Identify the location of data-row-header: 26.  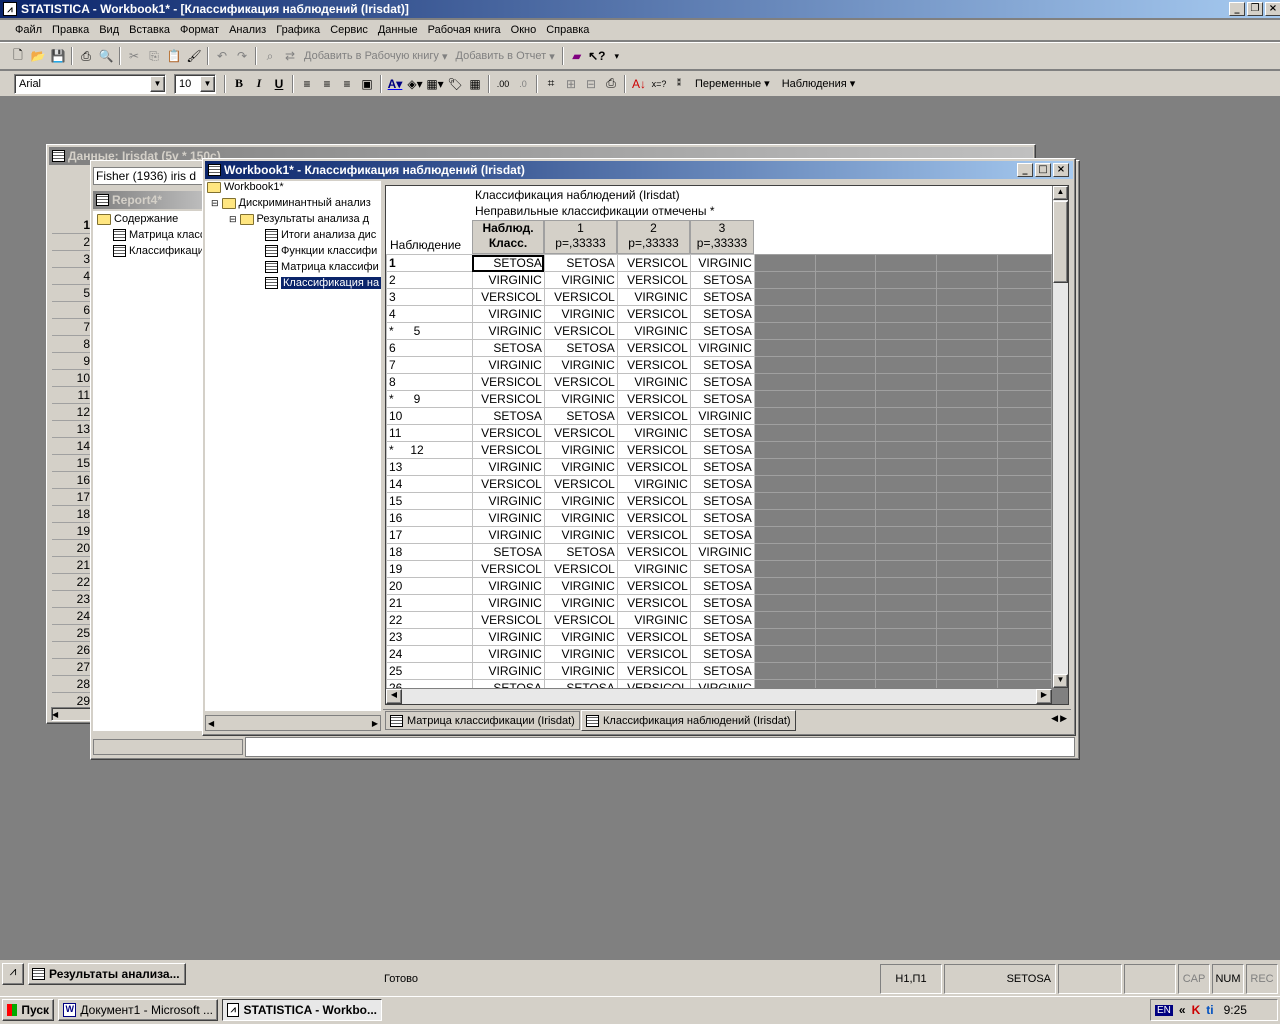
(73, 650).